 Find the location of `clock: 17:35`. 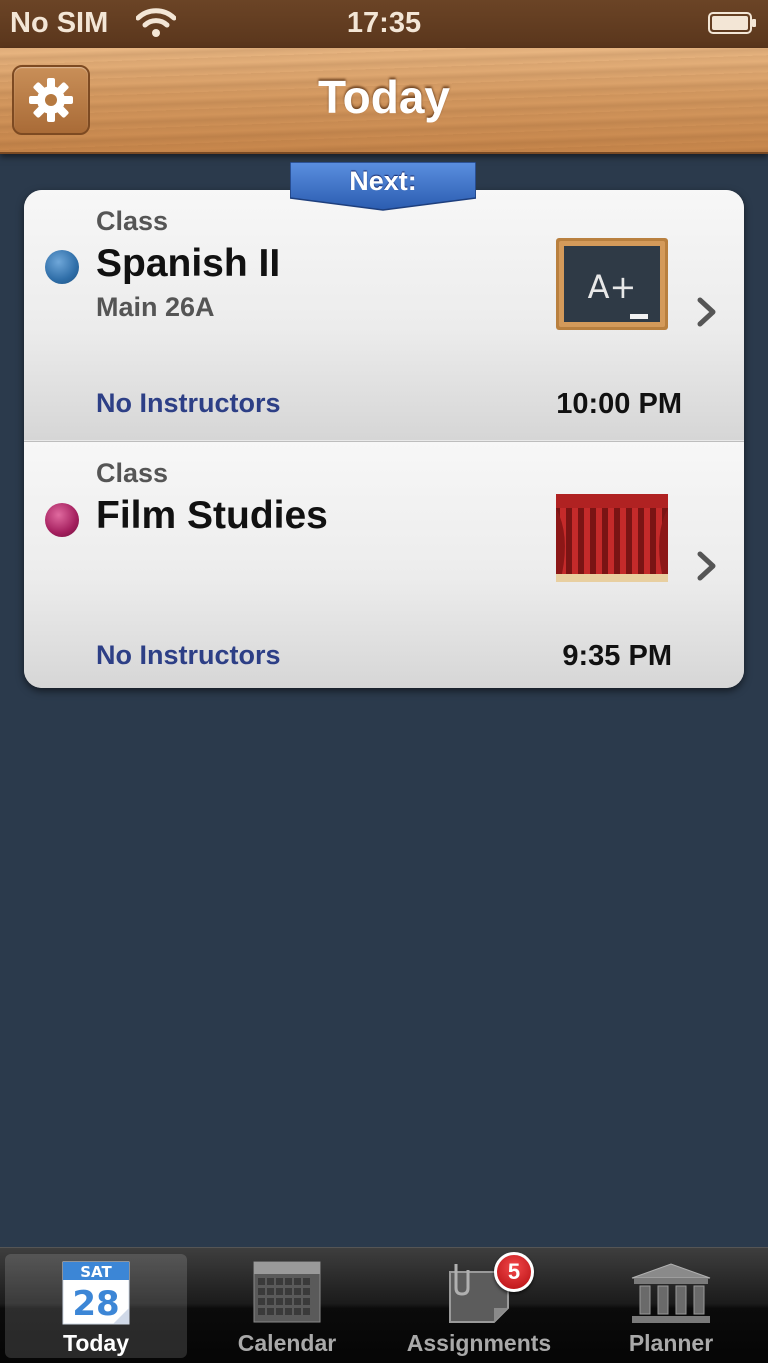

clock: 17:35 is located at coordinates (384, 23).